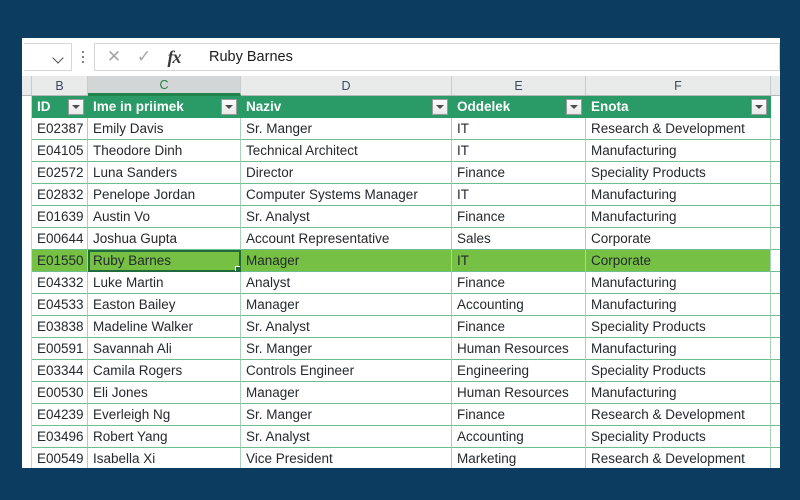 This screenshot has width=800, height=500. I want to click on cell-title: Controls Engineer, so click(346, 371).